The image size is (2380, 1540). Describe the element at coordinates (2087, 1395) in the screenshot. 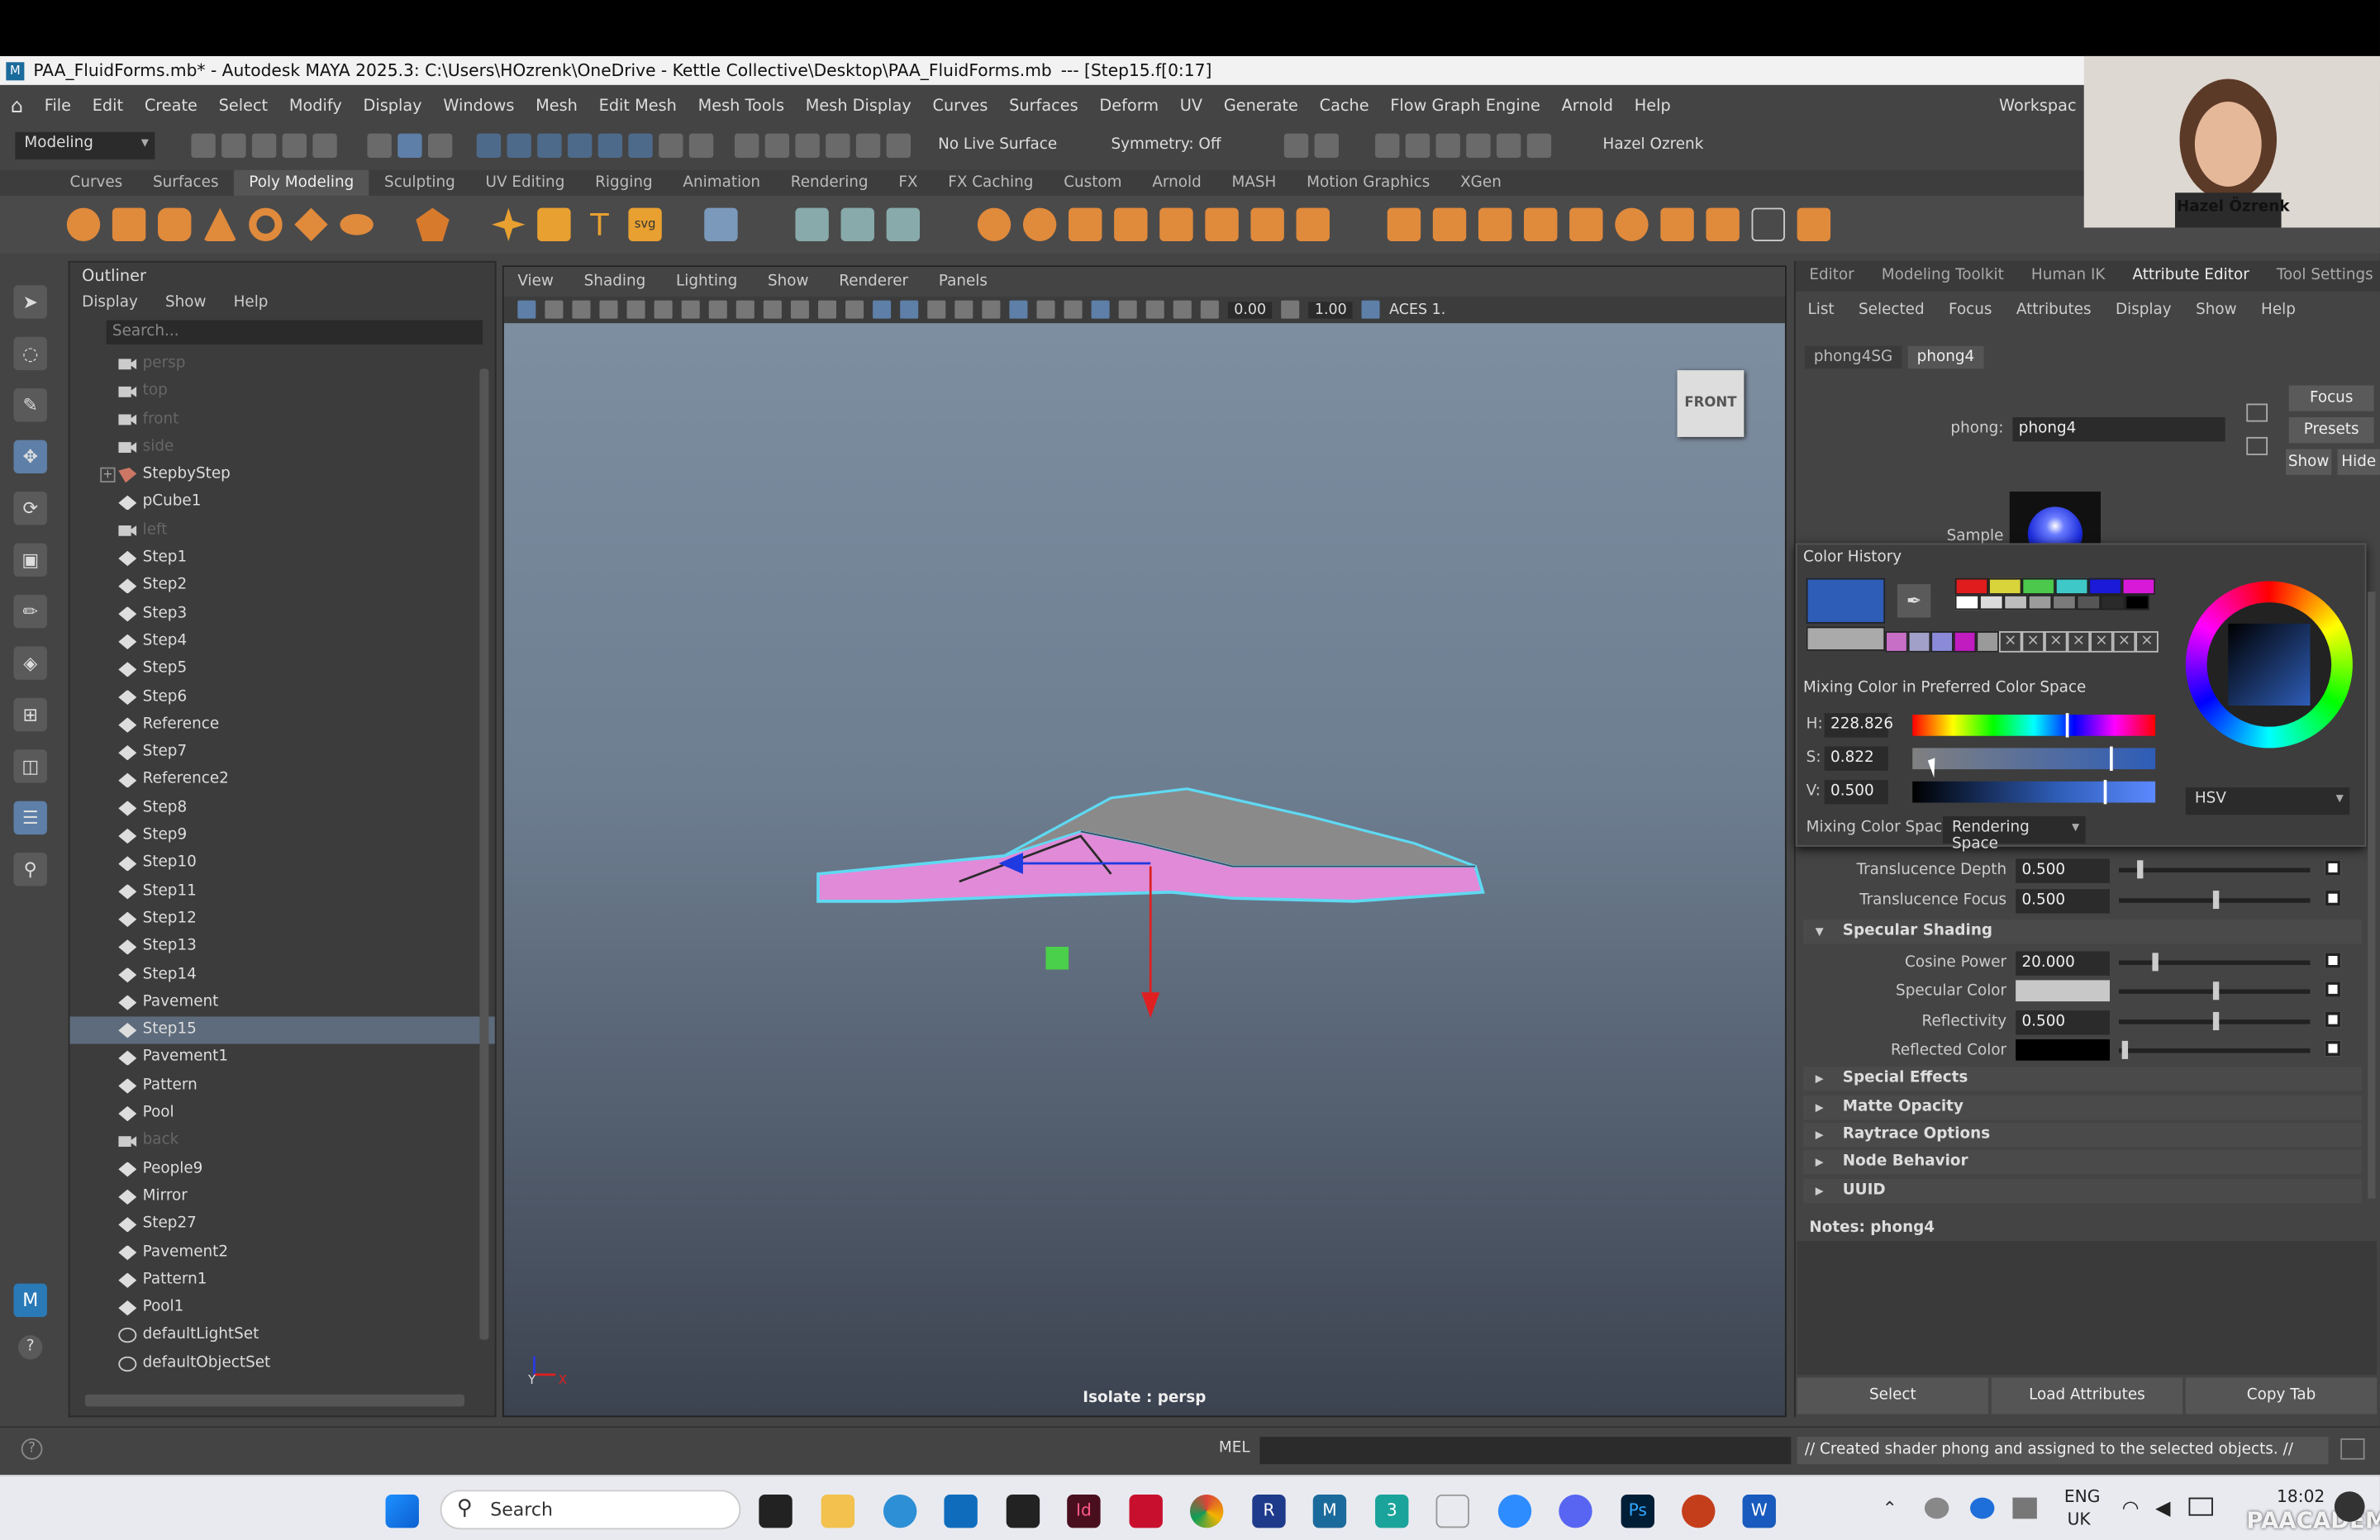

I see `load-attributes-button: Load Attributes` at that location.